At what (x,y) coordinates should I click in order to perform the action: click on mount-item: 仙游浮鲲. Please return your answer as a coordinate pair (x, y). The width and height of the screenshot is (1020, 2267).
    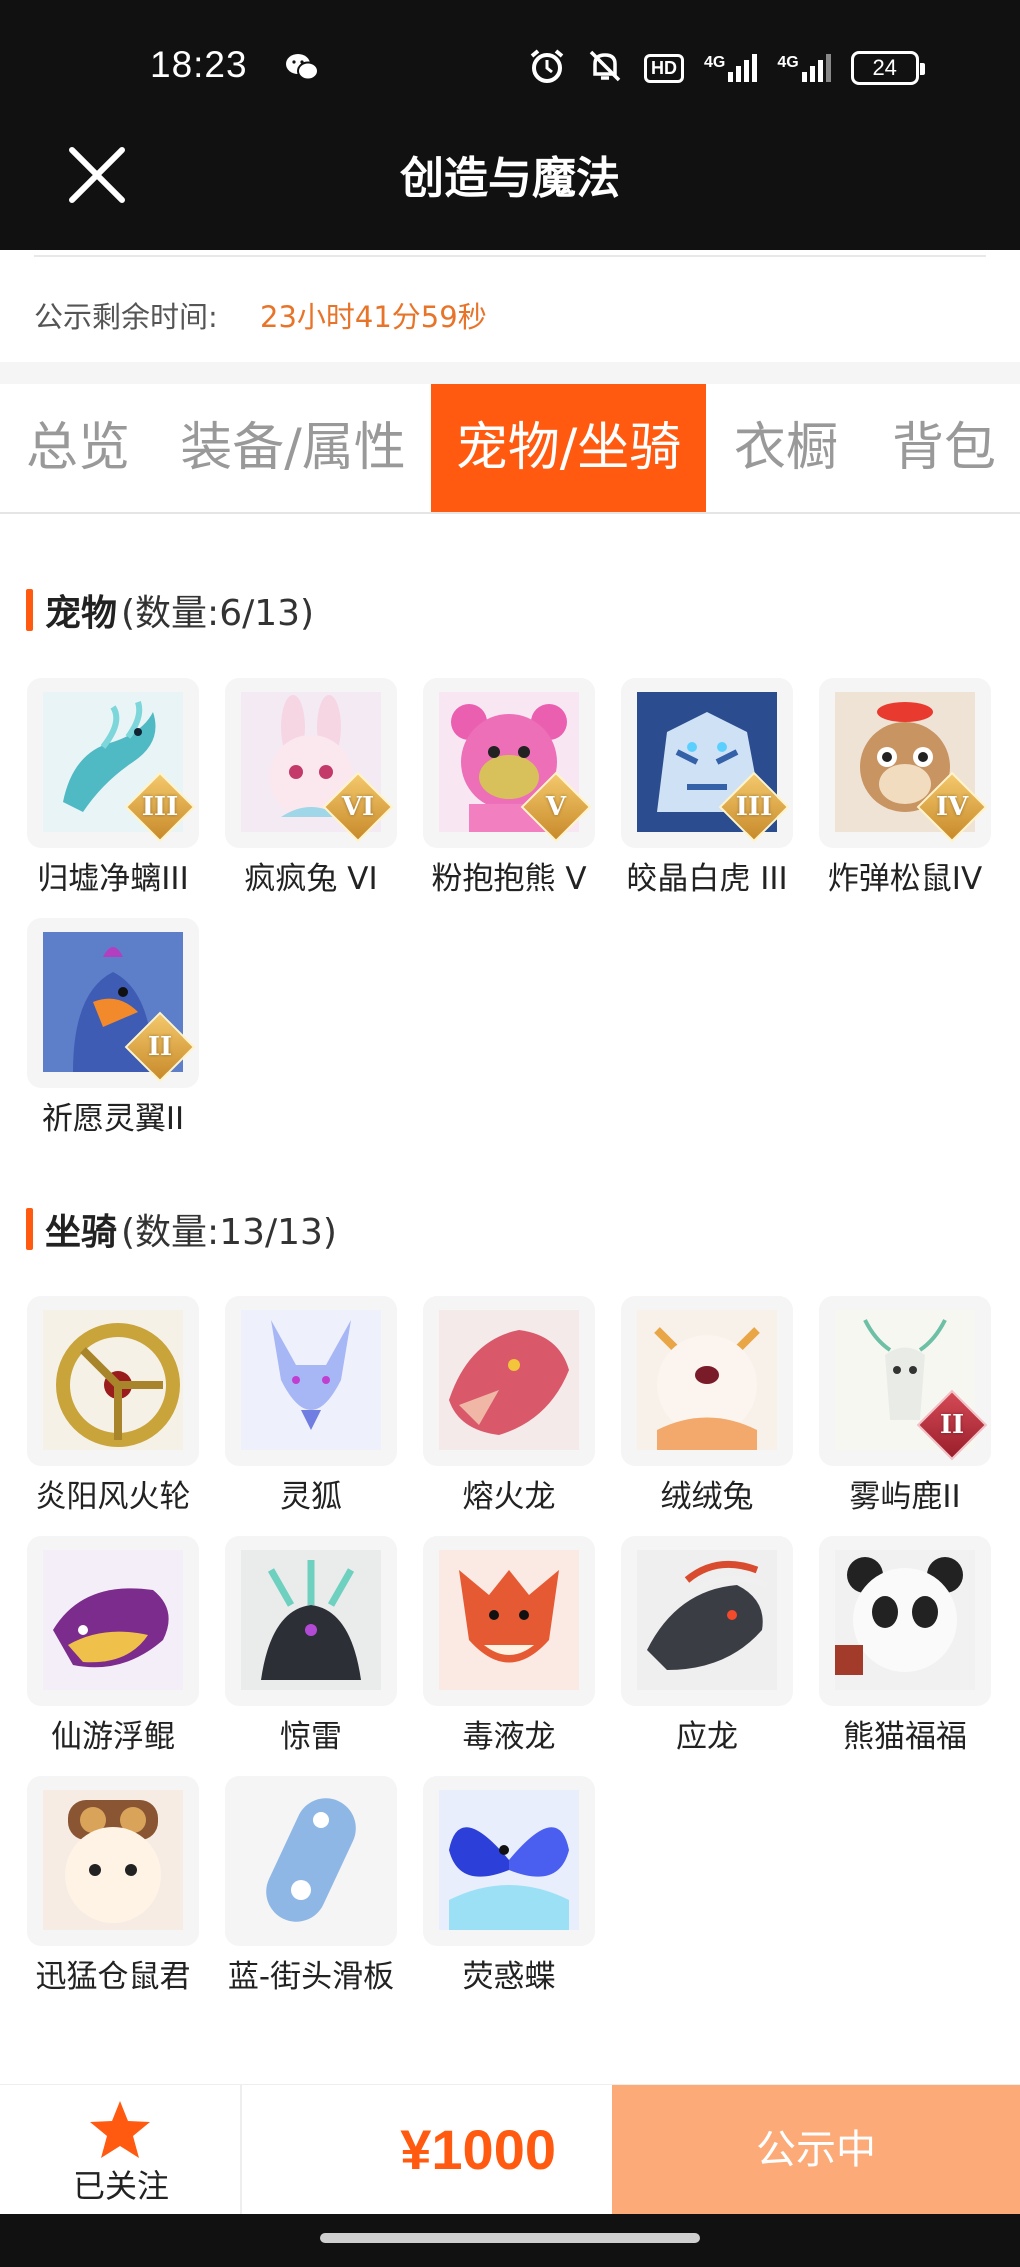
    Looking at the image, I should click on (113, 1647).